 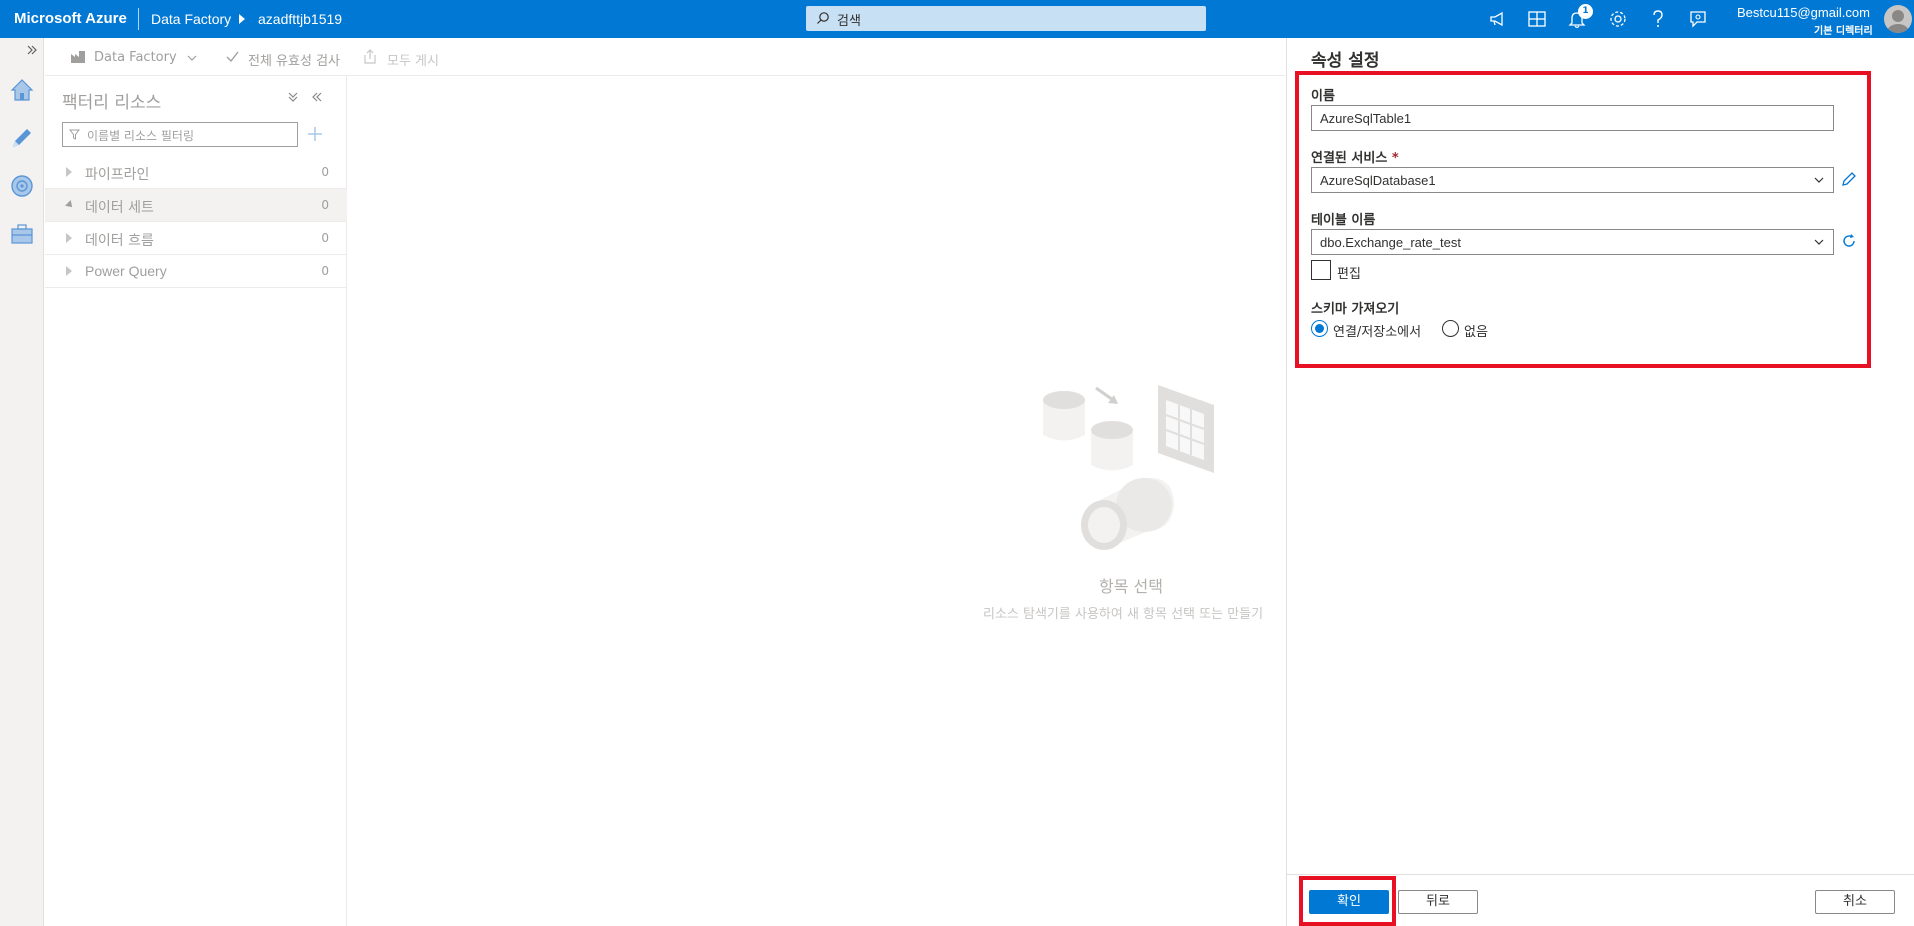 I want to click on import-schema-label: 스키마 가져오기, so click(x=1355, y=309).